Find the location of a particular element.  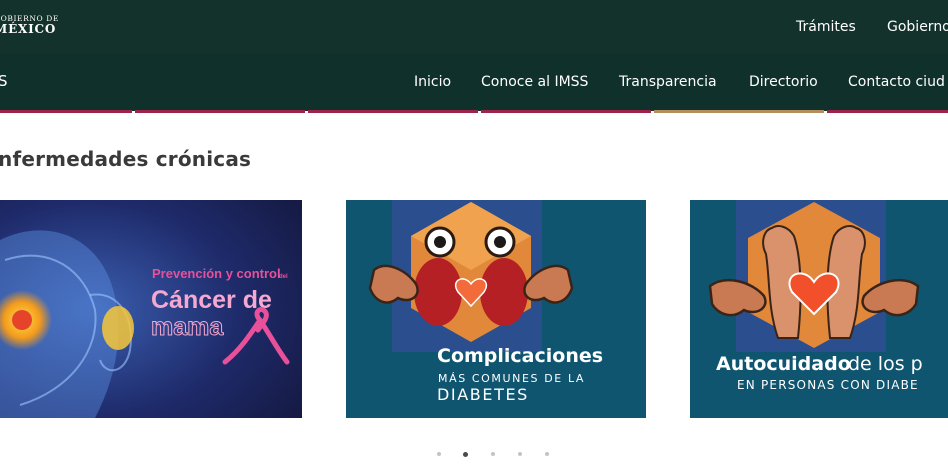

card1-line1-small: del is located at coordinates (283, 277).